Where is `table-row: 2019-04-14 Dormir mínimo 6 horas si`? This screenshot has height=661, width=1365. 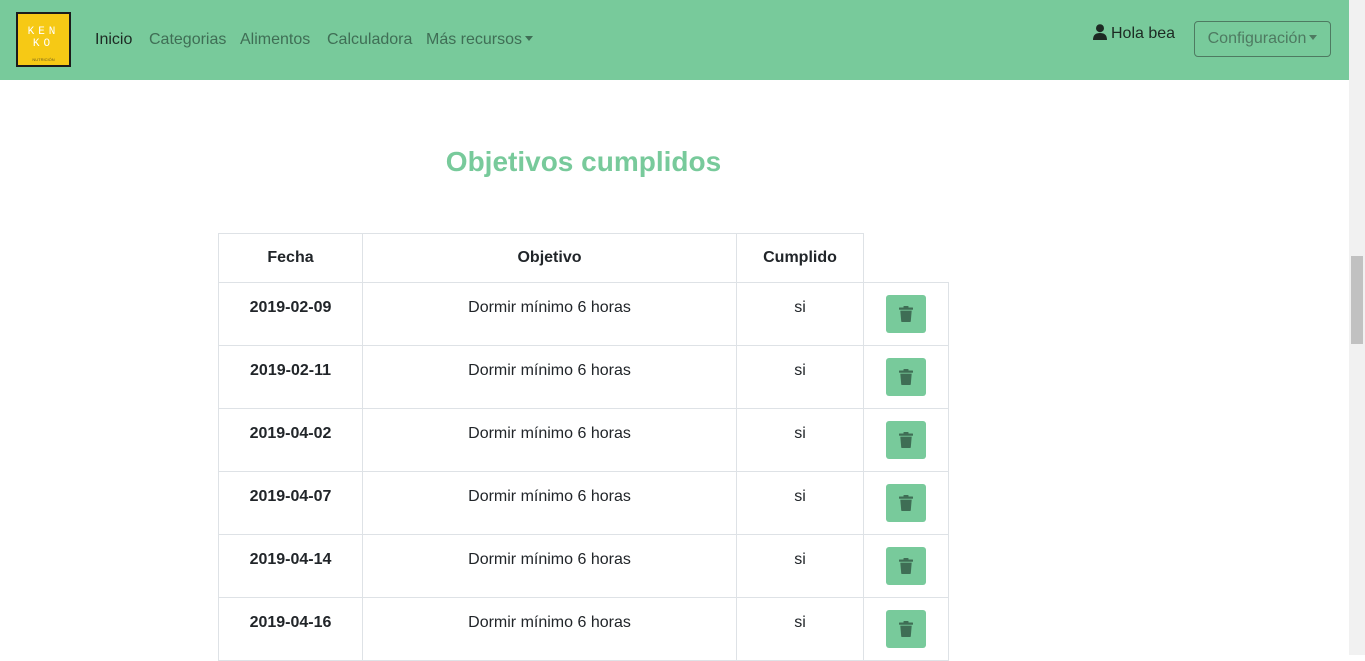
table-row: 2019-04-14 Dormir mínimo 6 horas si is located at coordinates (583, 566).